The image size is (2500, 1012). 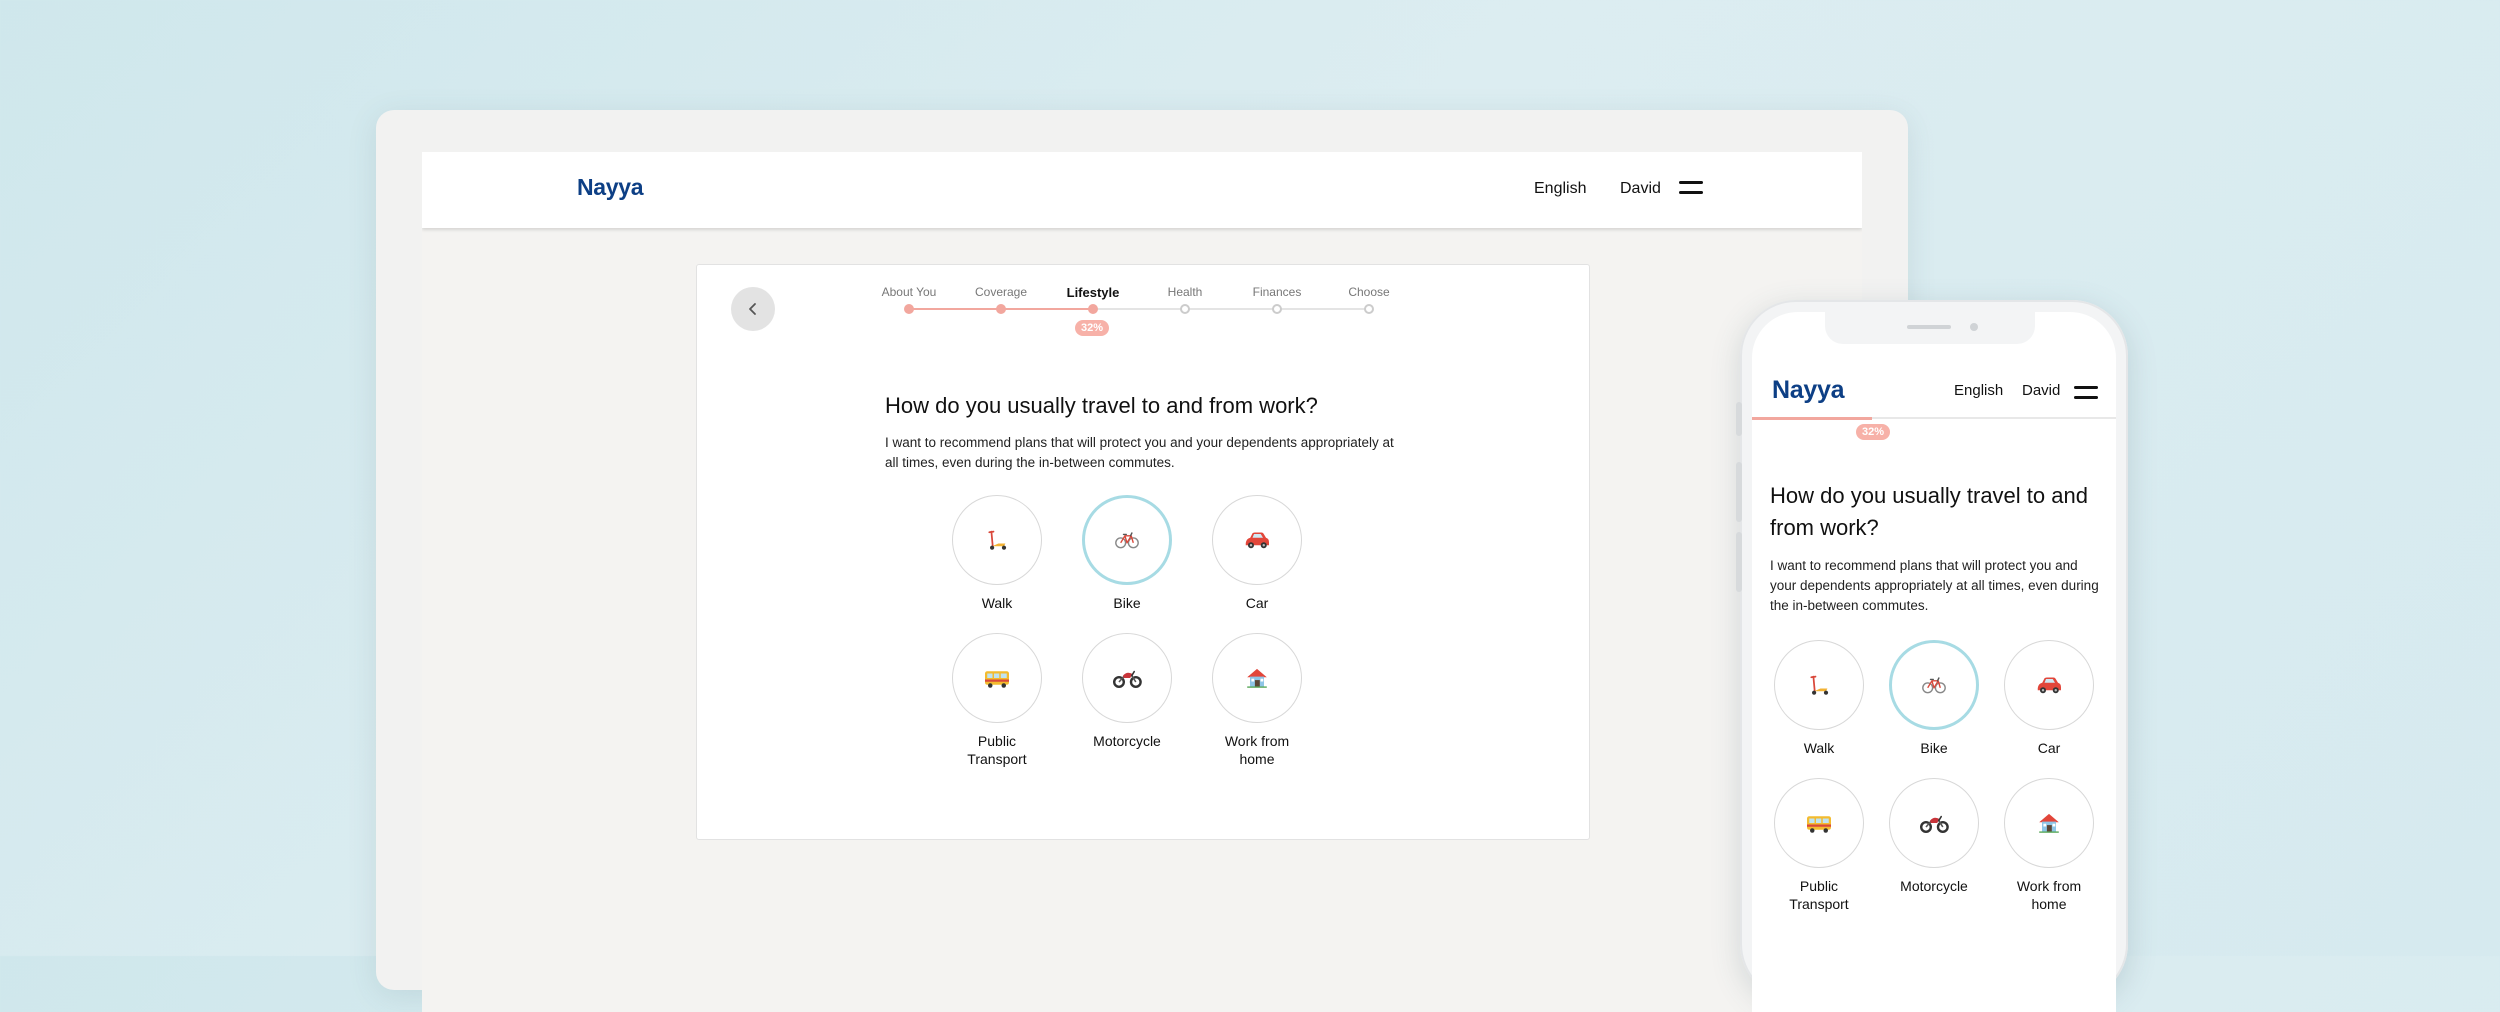 I want to click on step-choose: Choose, so click(x=1369, y=292).